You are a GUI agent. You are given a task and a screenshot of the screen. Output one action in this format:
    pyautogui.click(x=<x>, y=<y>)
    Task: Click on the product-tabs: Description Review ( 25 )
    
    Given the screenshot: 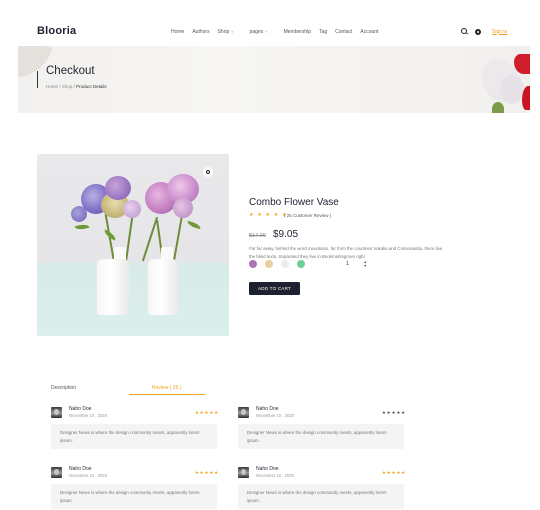 What is the action you would take?
    pyautogui.click(x=121, y=388)
    